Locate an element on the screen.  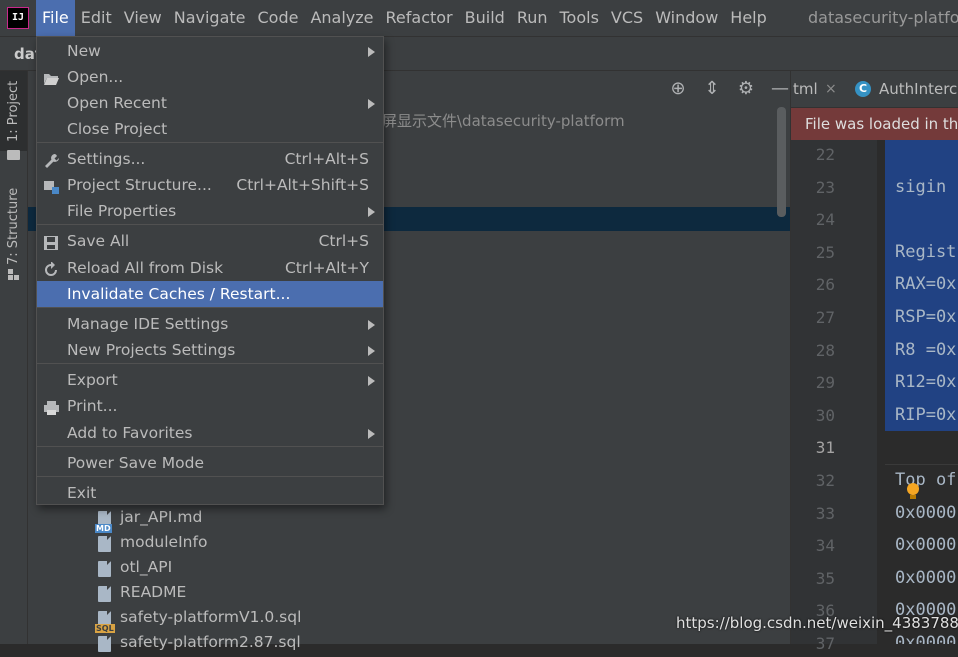
code-line: Regist is located at coordinates (926, 251).